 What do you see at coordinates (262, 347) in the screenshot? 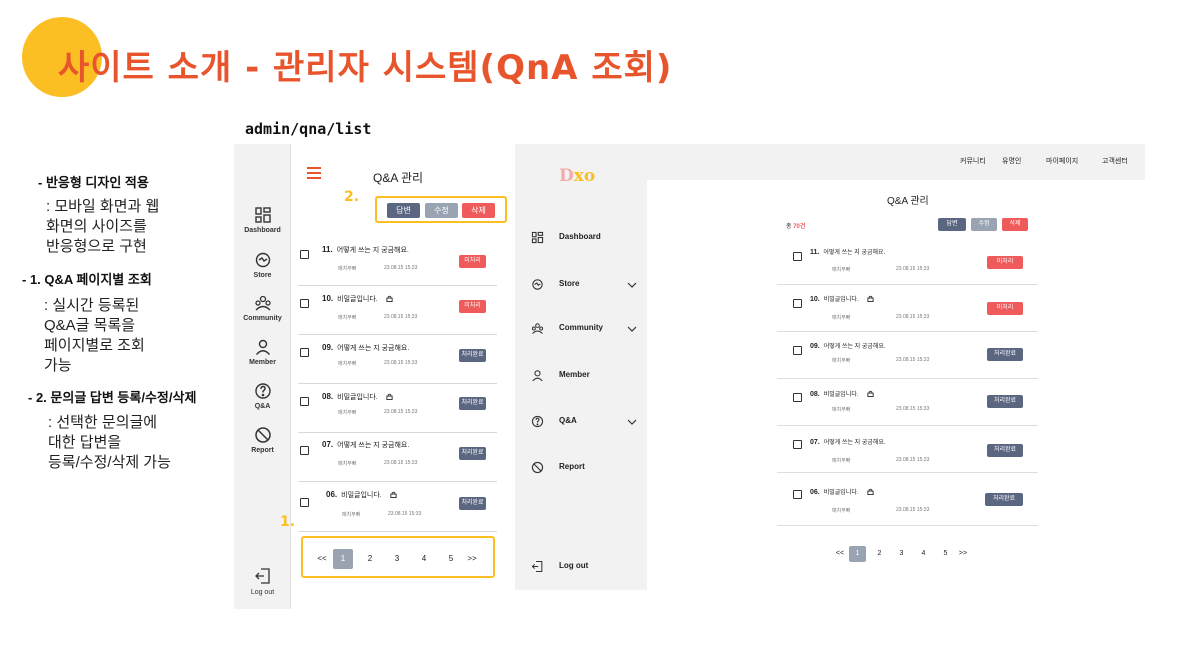
I see `member-icon` at bounding box center [262, 347].